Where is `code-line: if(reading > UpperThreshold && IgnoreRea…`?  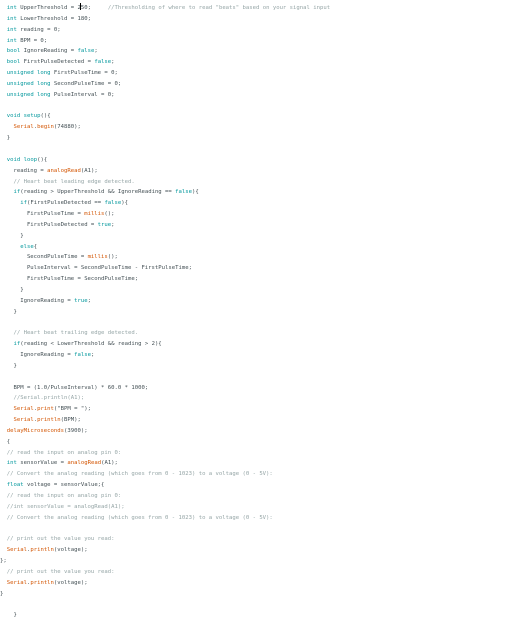
code-line: if(reading > UpperThreshold && IgnoreRea… is located at coordinates (253, 192).